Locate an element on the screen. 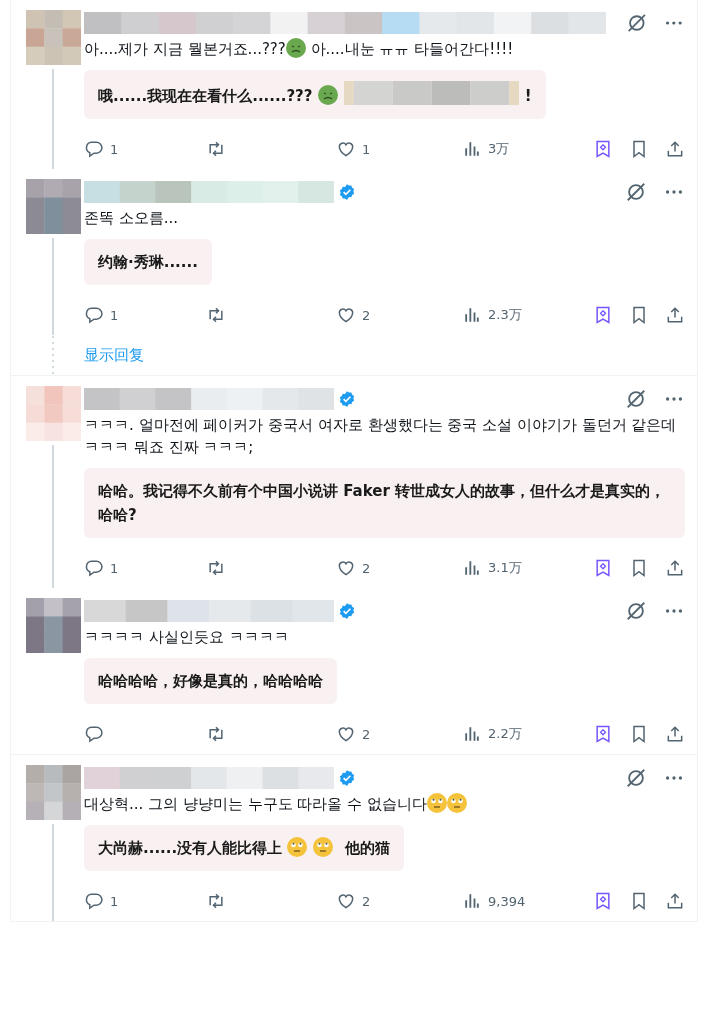 The width and height of the screenshot is (720, 1009). translation-text: 大尚赫......没有人能比得上 is located at coordinates (191, 848).